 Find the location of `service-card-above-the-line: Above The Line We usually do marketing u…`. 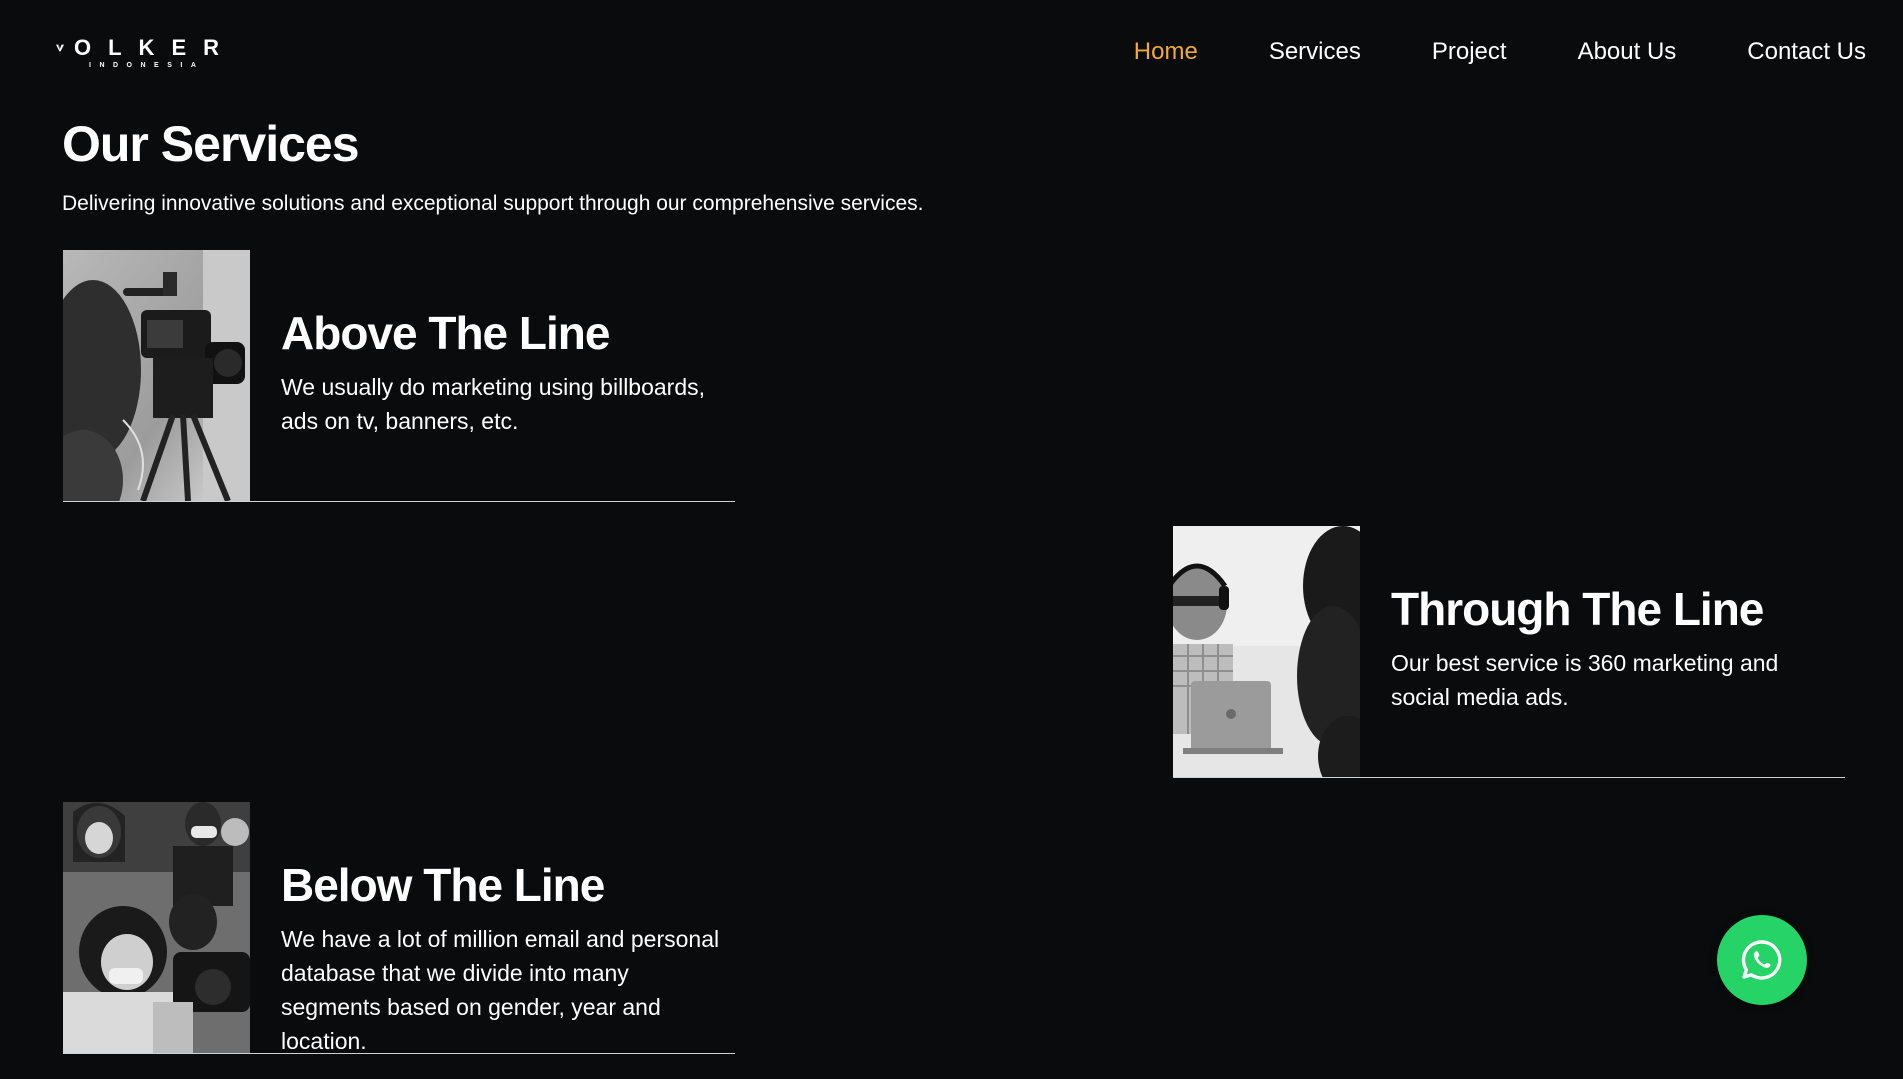

service-card-above-the-line: Above The Line We usually do marketing u… is located at coordinates (399, 376).